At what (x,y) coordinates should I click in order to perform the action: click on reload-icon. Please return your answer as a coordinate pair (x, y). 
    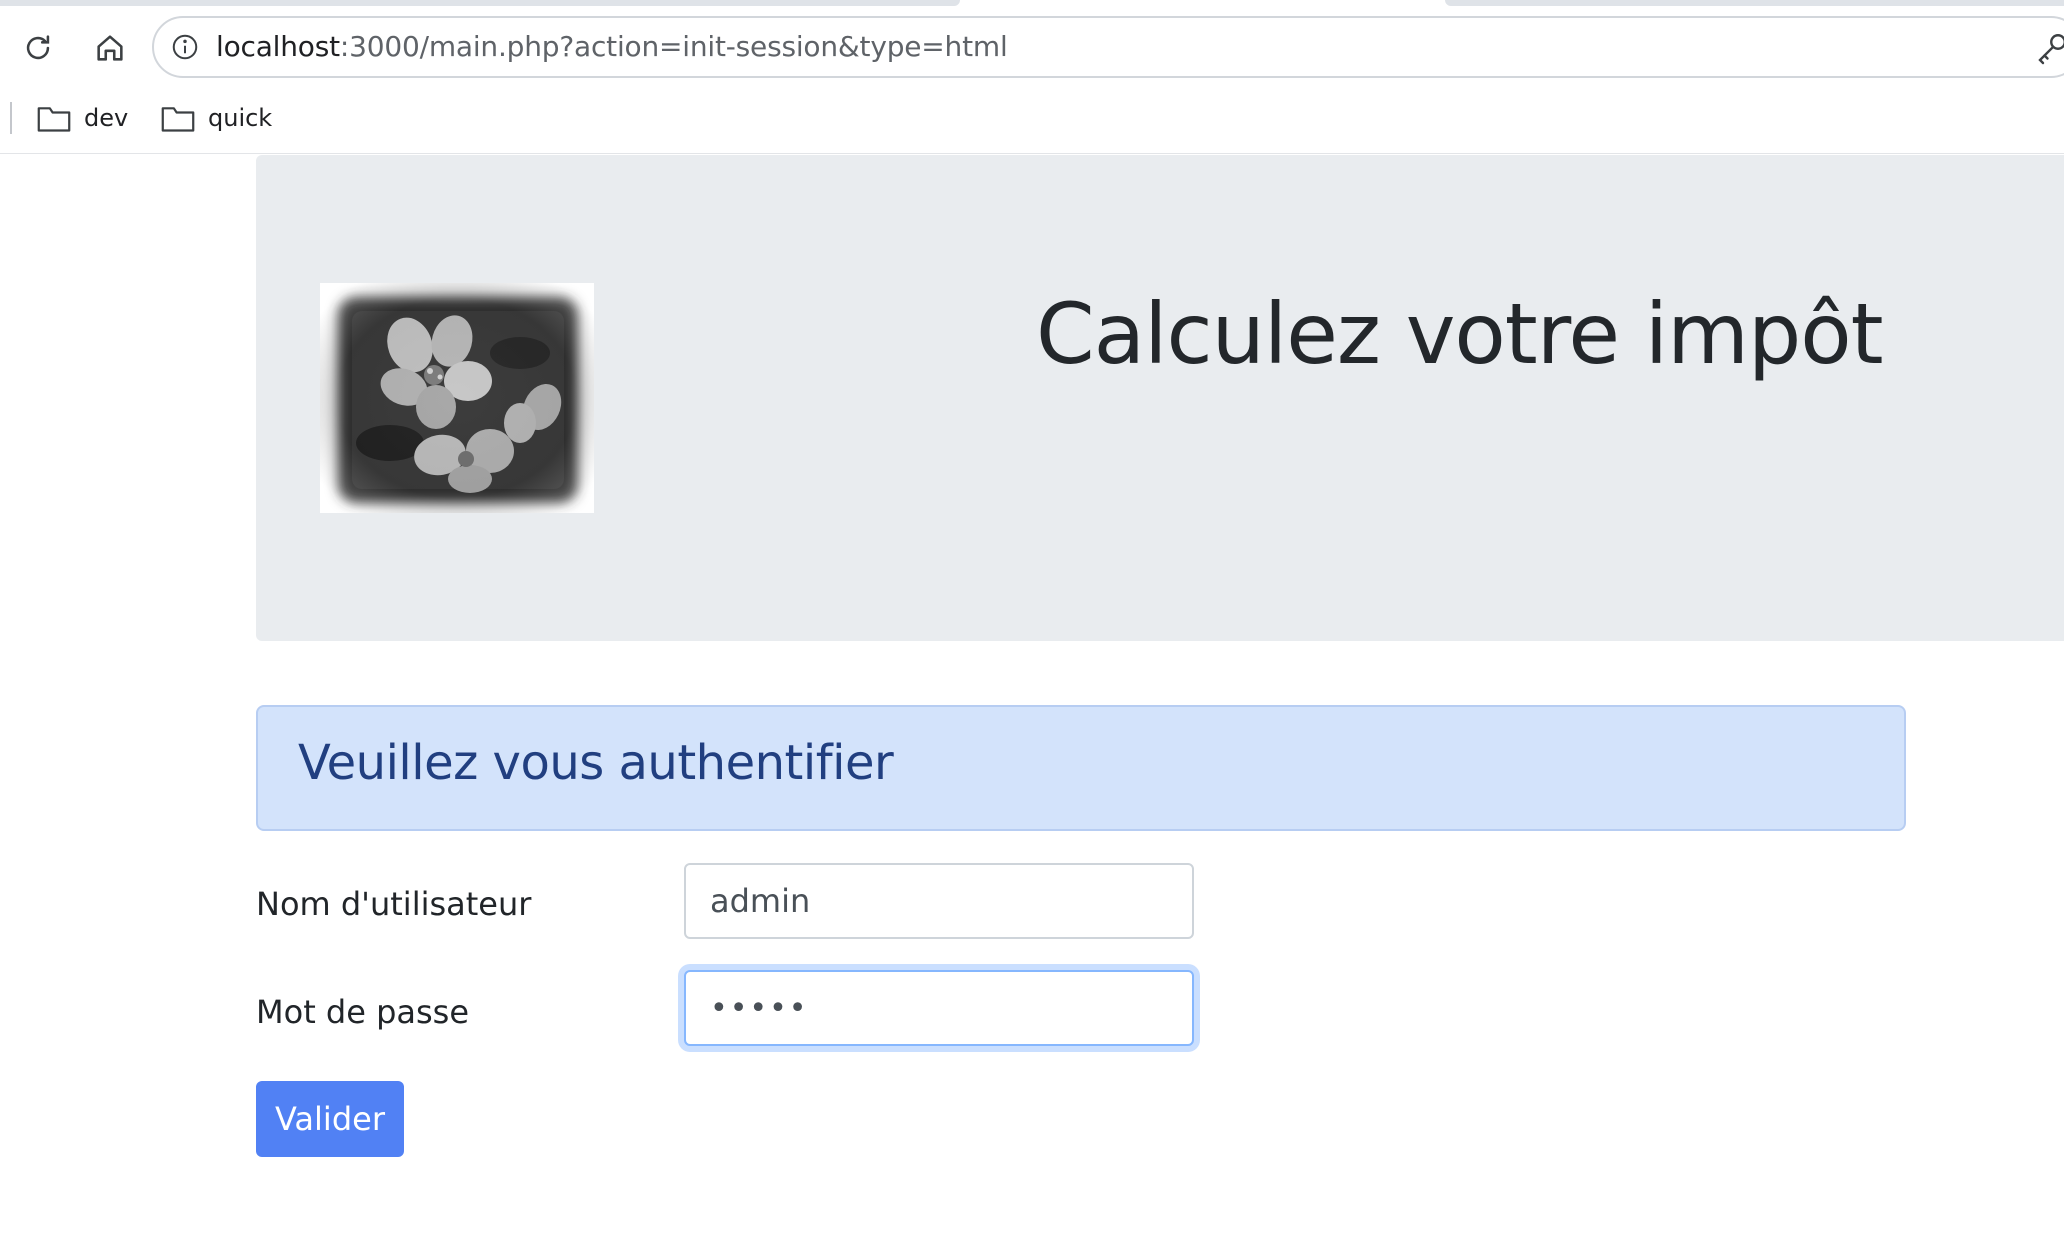
    Looking at the image, I should click on (38, 47).